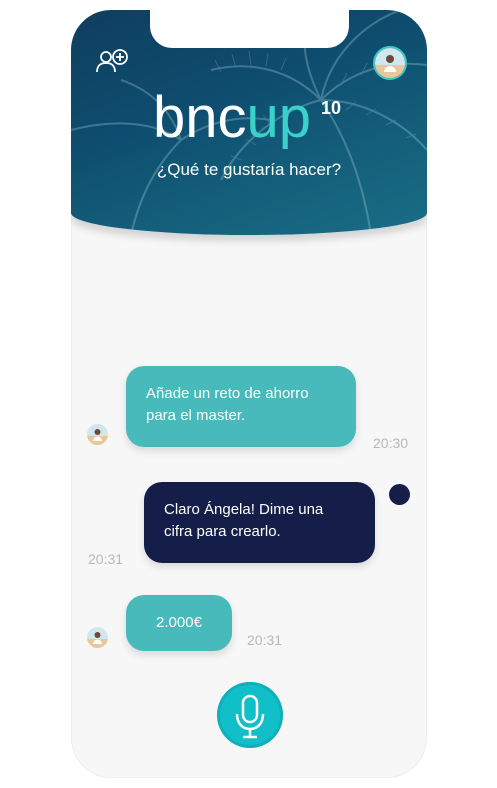 The image size is (497, 788). Describe the element at coordinates (200, 117) in the screenshot. I see `logo-main: bnc` at that location.